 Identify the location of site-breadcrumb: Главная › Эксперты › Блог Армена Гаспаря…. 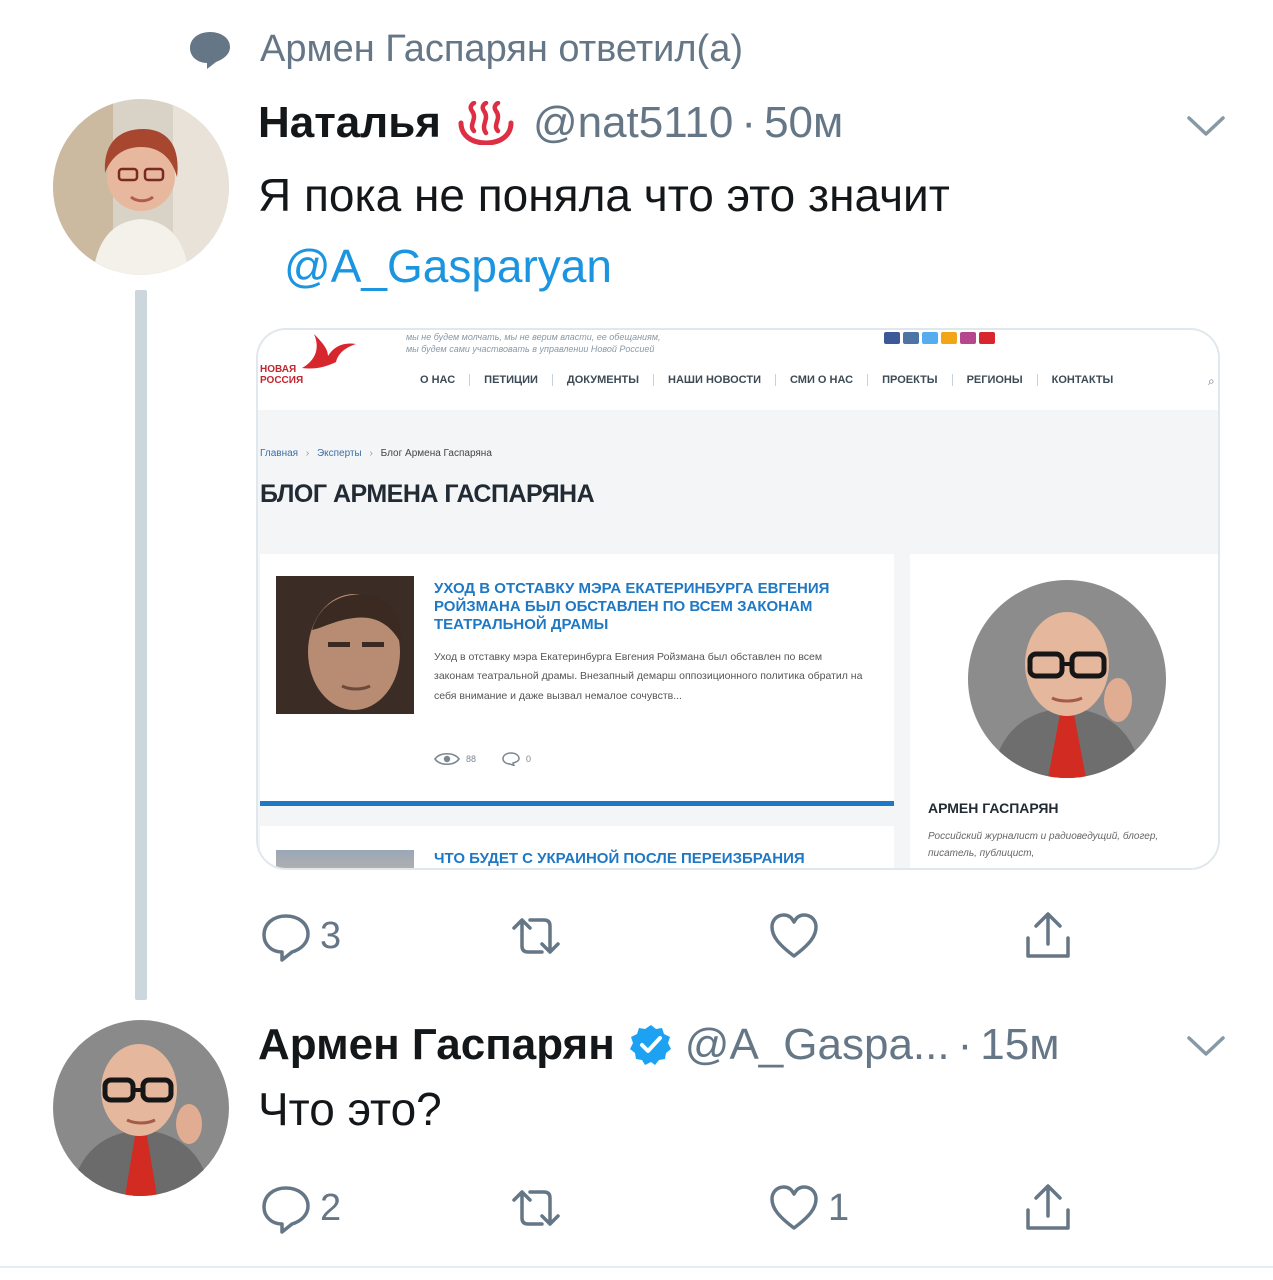
(376, 453).